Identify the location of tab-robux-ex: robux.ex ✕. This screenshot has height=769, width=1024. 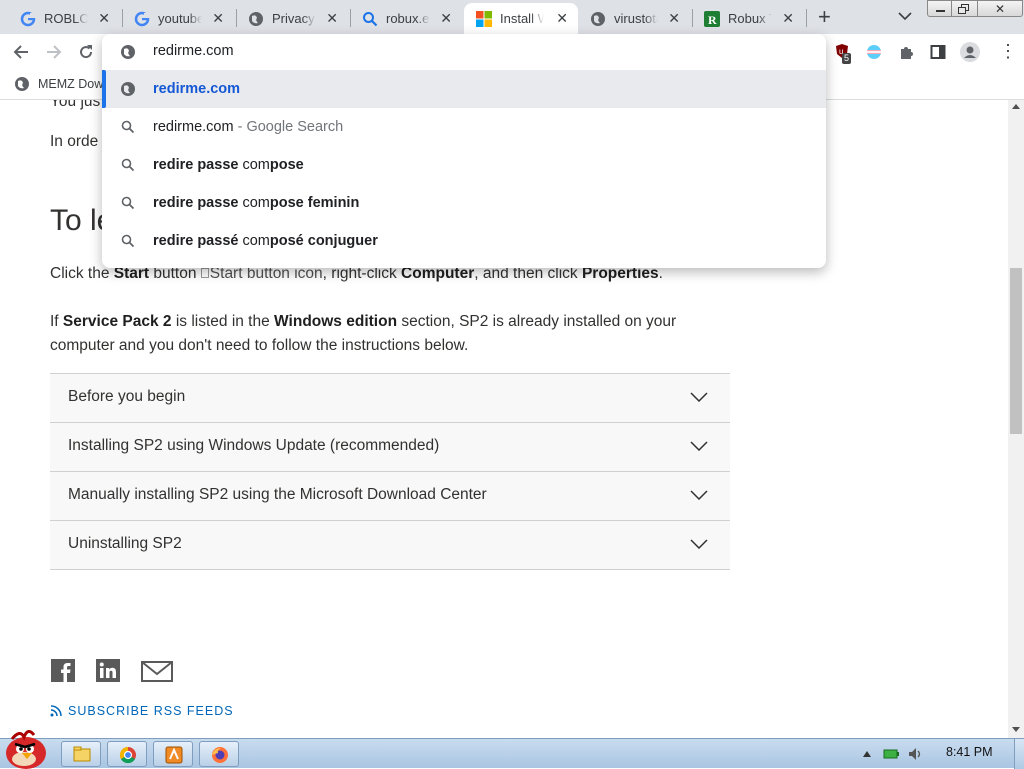
(402, 18).